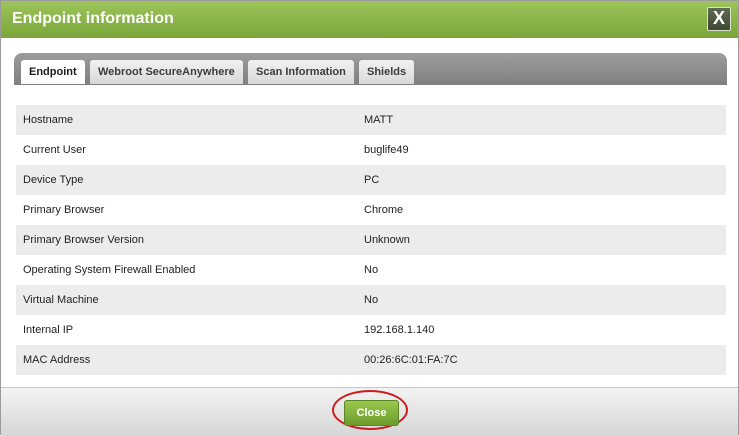 The height and width of the screenshot is (436, 739). I want to click on table-row: MAC Address 00:26:6C:01:FA:7C, so click(371, 360).